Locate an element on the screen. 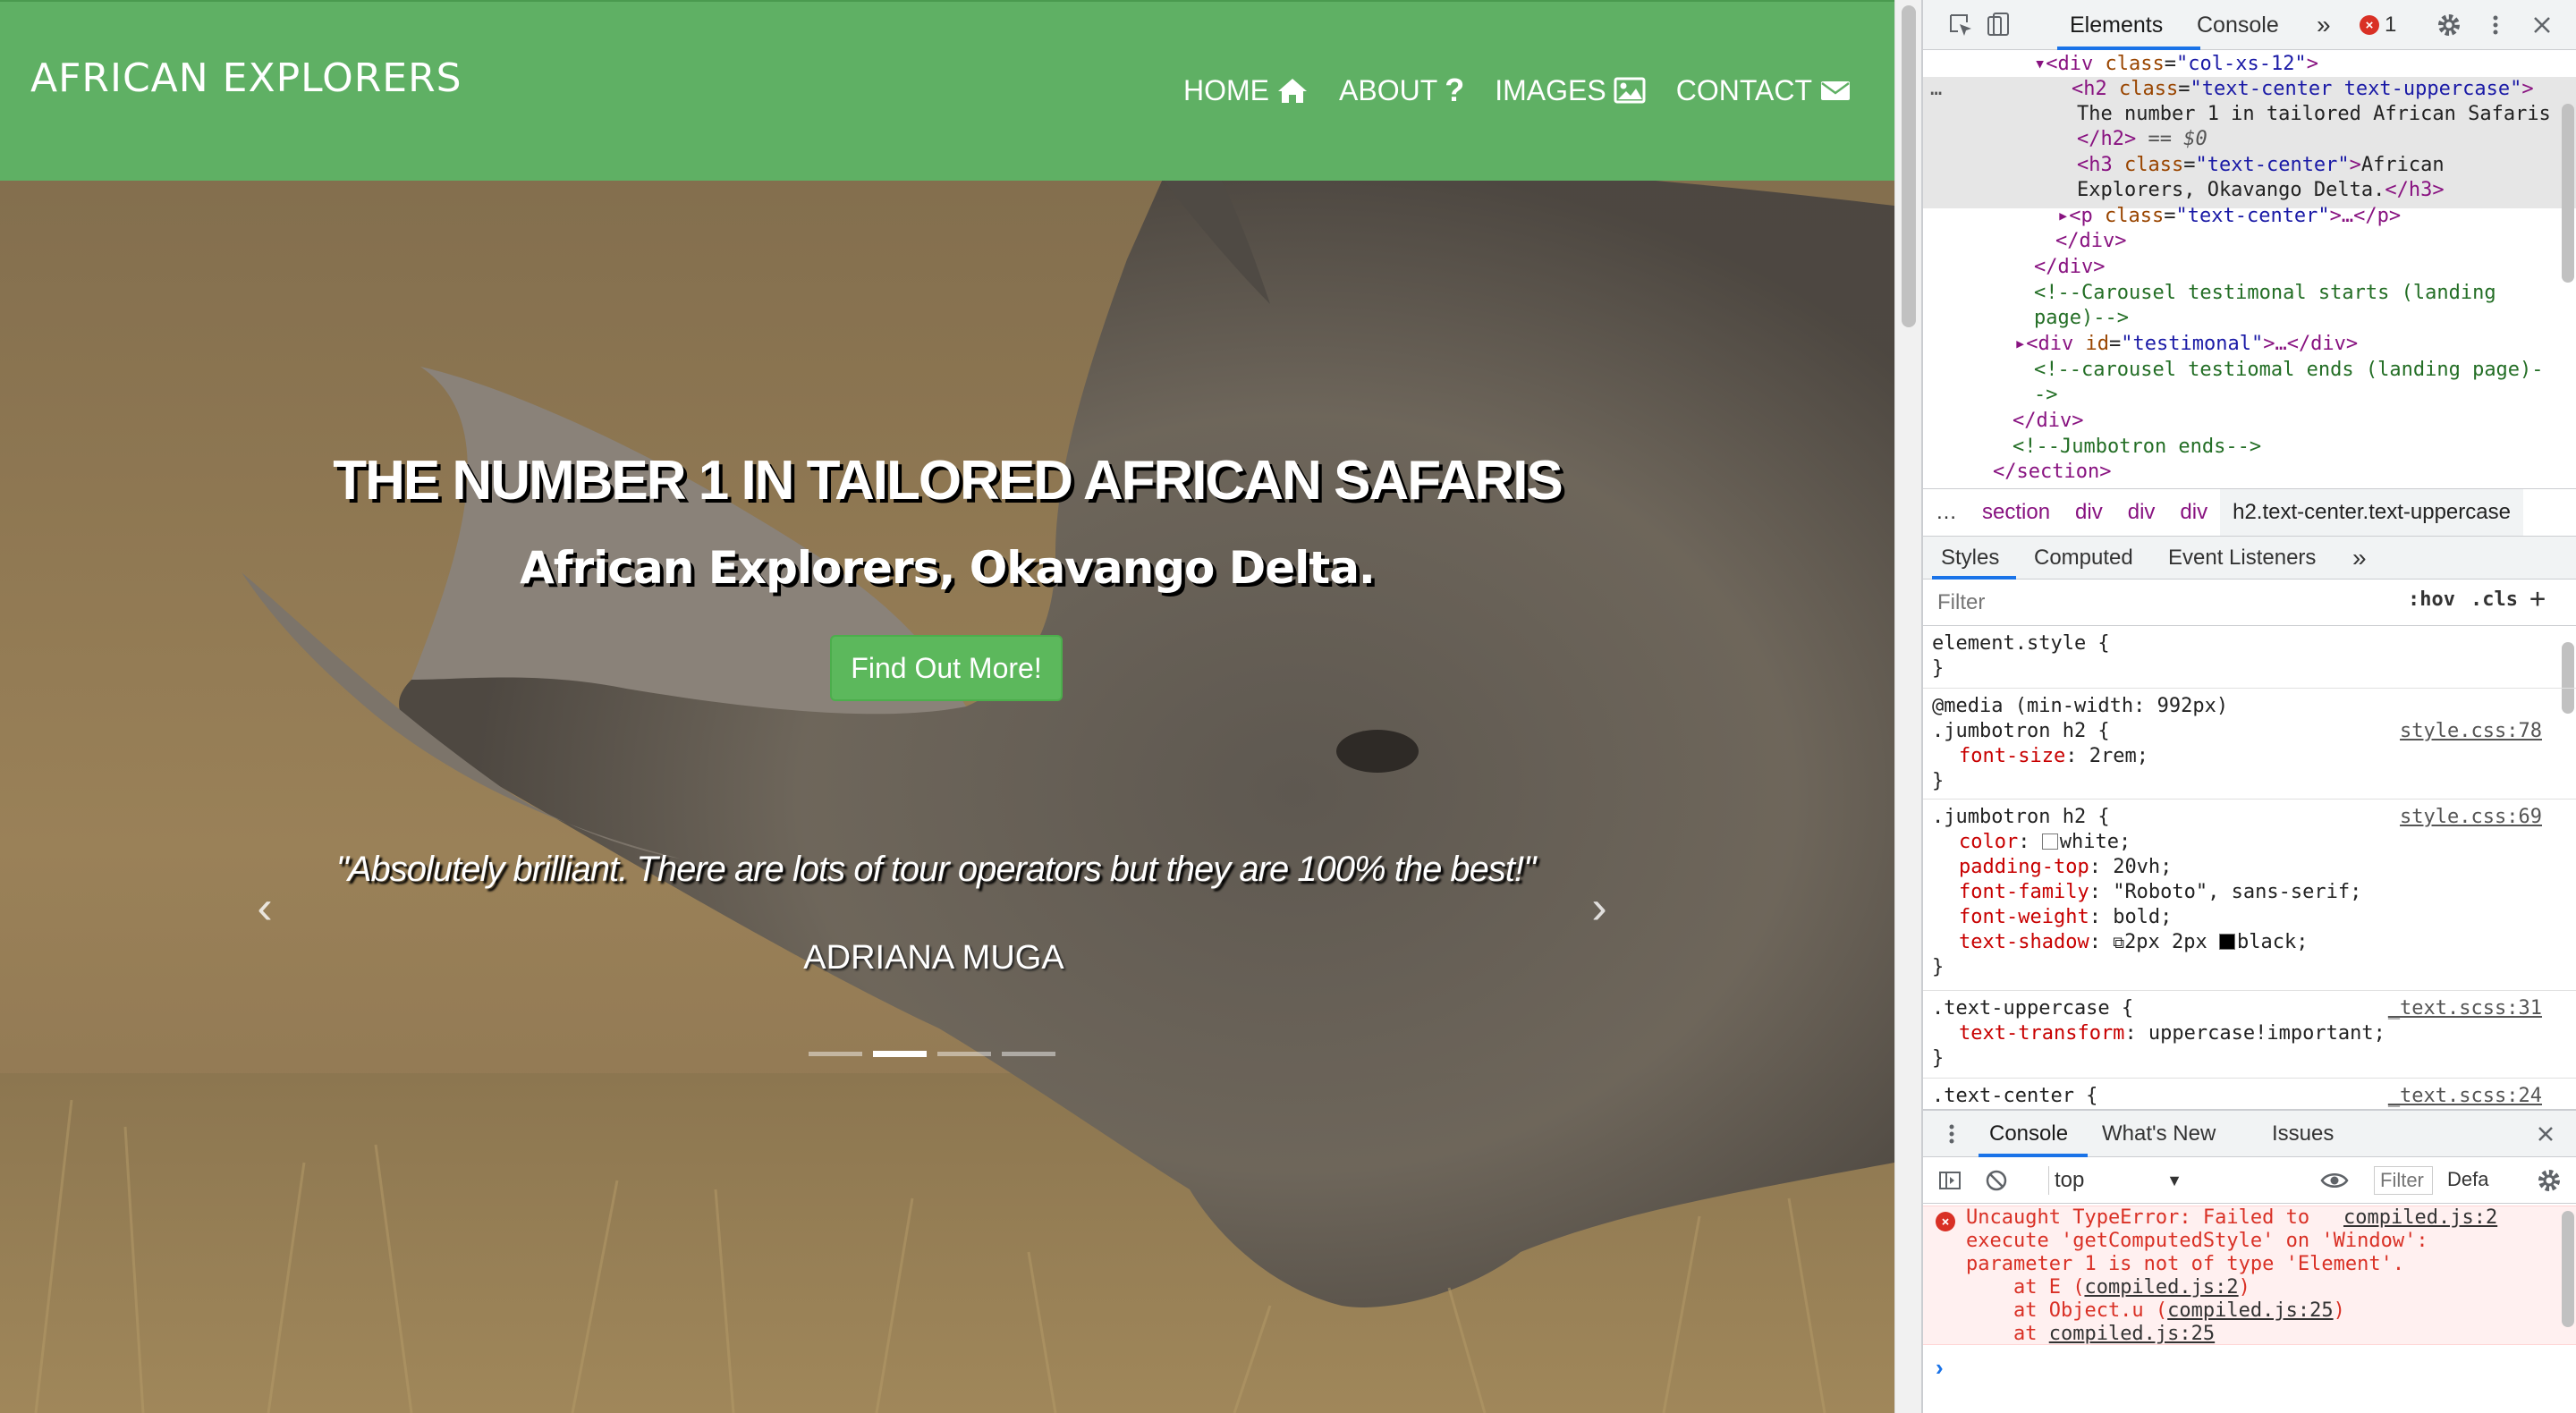 The image size is (2576, 1413). tab-event-listeners: Event Listeners is located at coordinates (2242, 558).